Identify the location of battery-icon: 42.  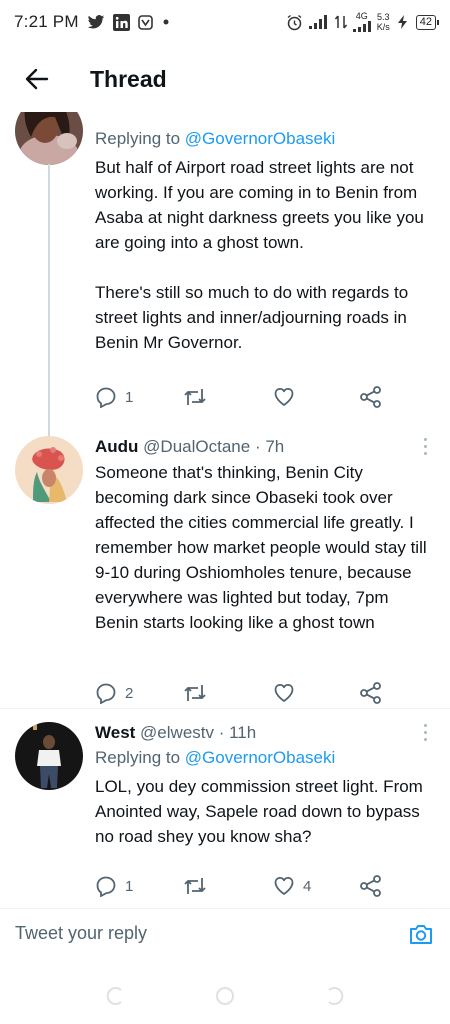
(427, 22).